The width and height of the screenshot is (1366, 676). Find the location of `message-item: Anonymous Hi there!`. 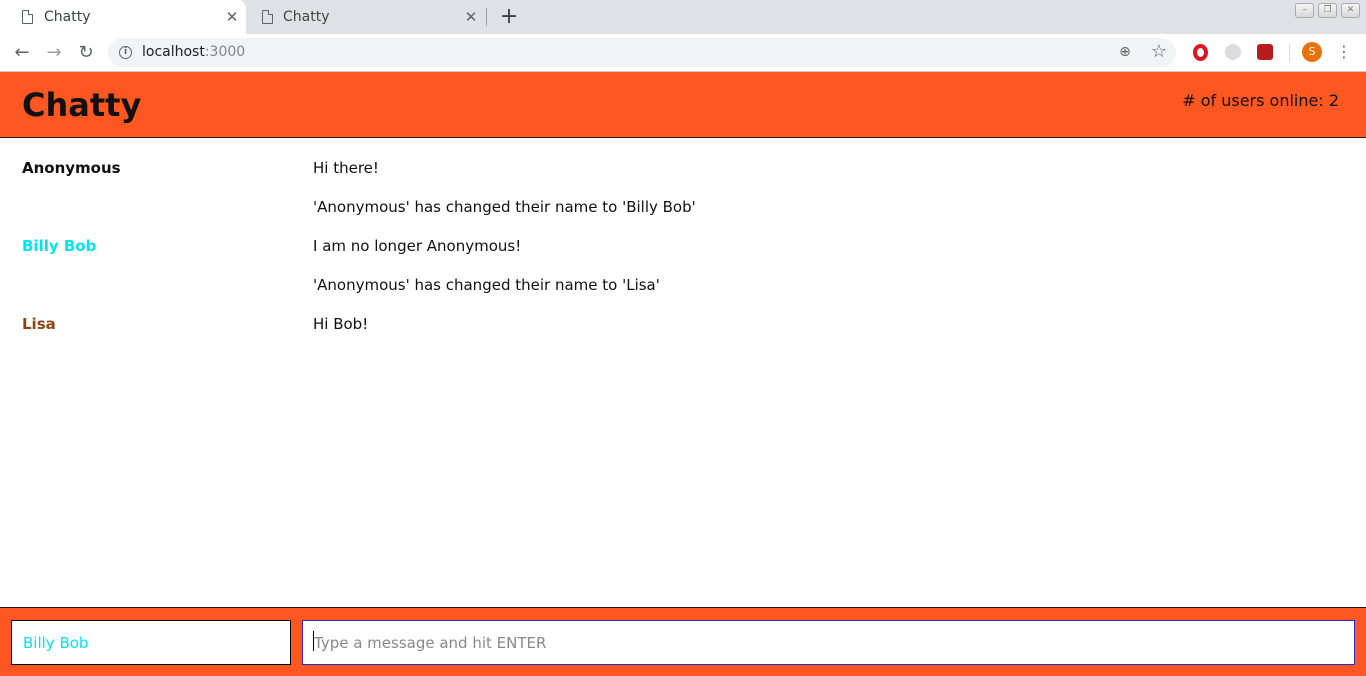

message-item: Anonymous Hi there! is located at coordinates (683, 158).